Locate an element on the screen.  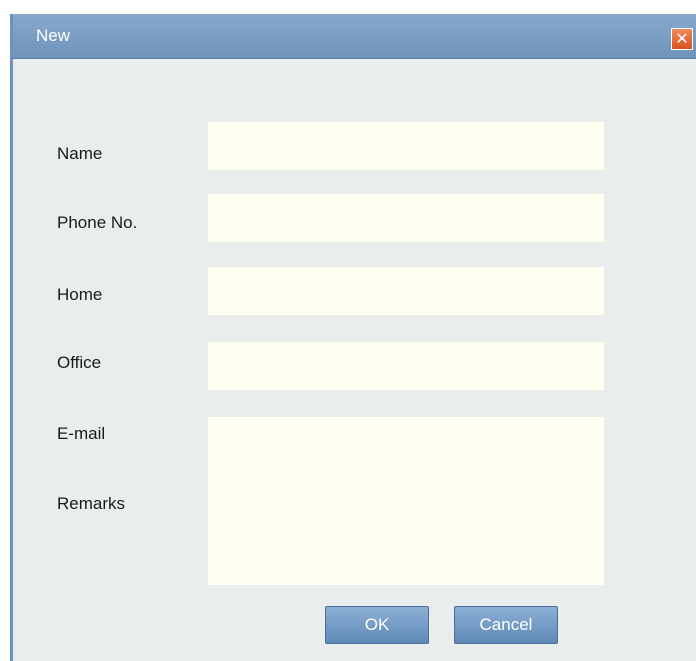
close-button: ✕ is located at coordinates (682, 39).